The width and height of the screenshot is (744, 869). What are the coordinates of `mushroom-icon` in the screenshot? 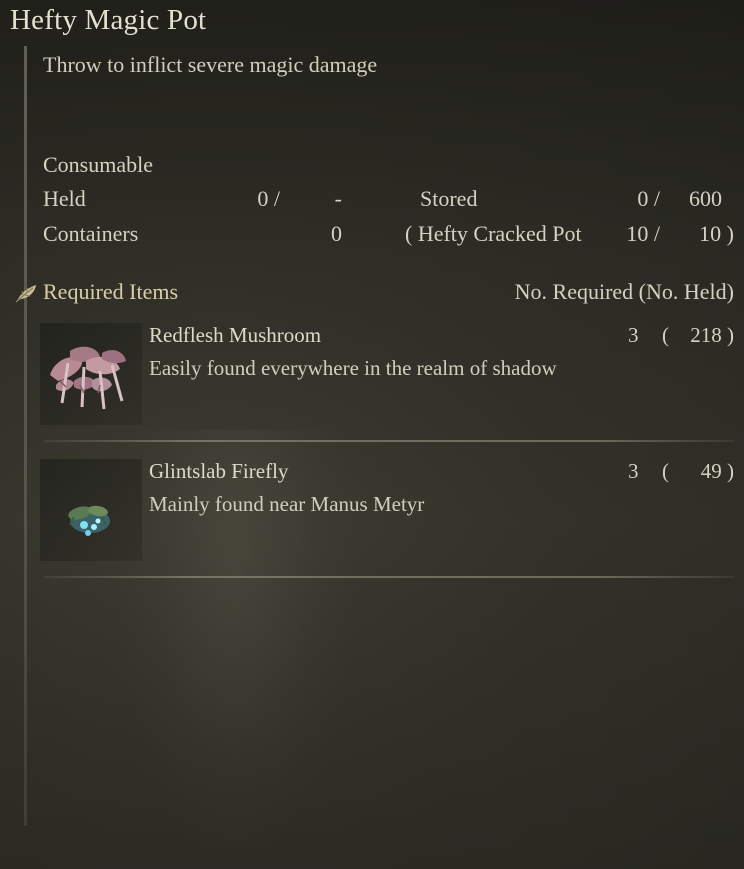 It's located at (88, 378).